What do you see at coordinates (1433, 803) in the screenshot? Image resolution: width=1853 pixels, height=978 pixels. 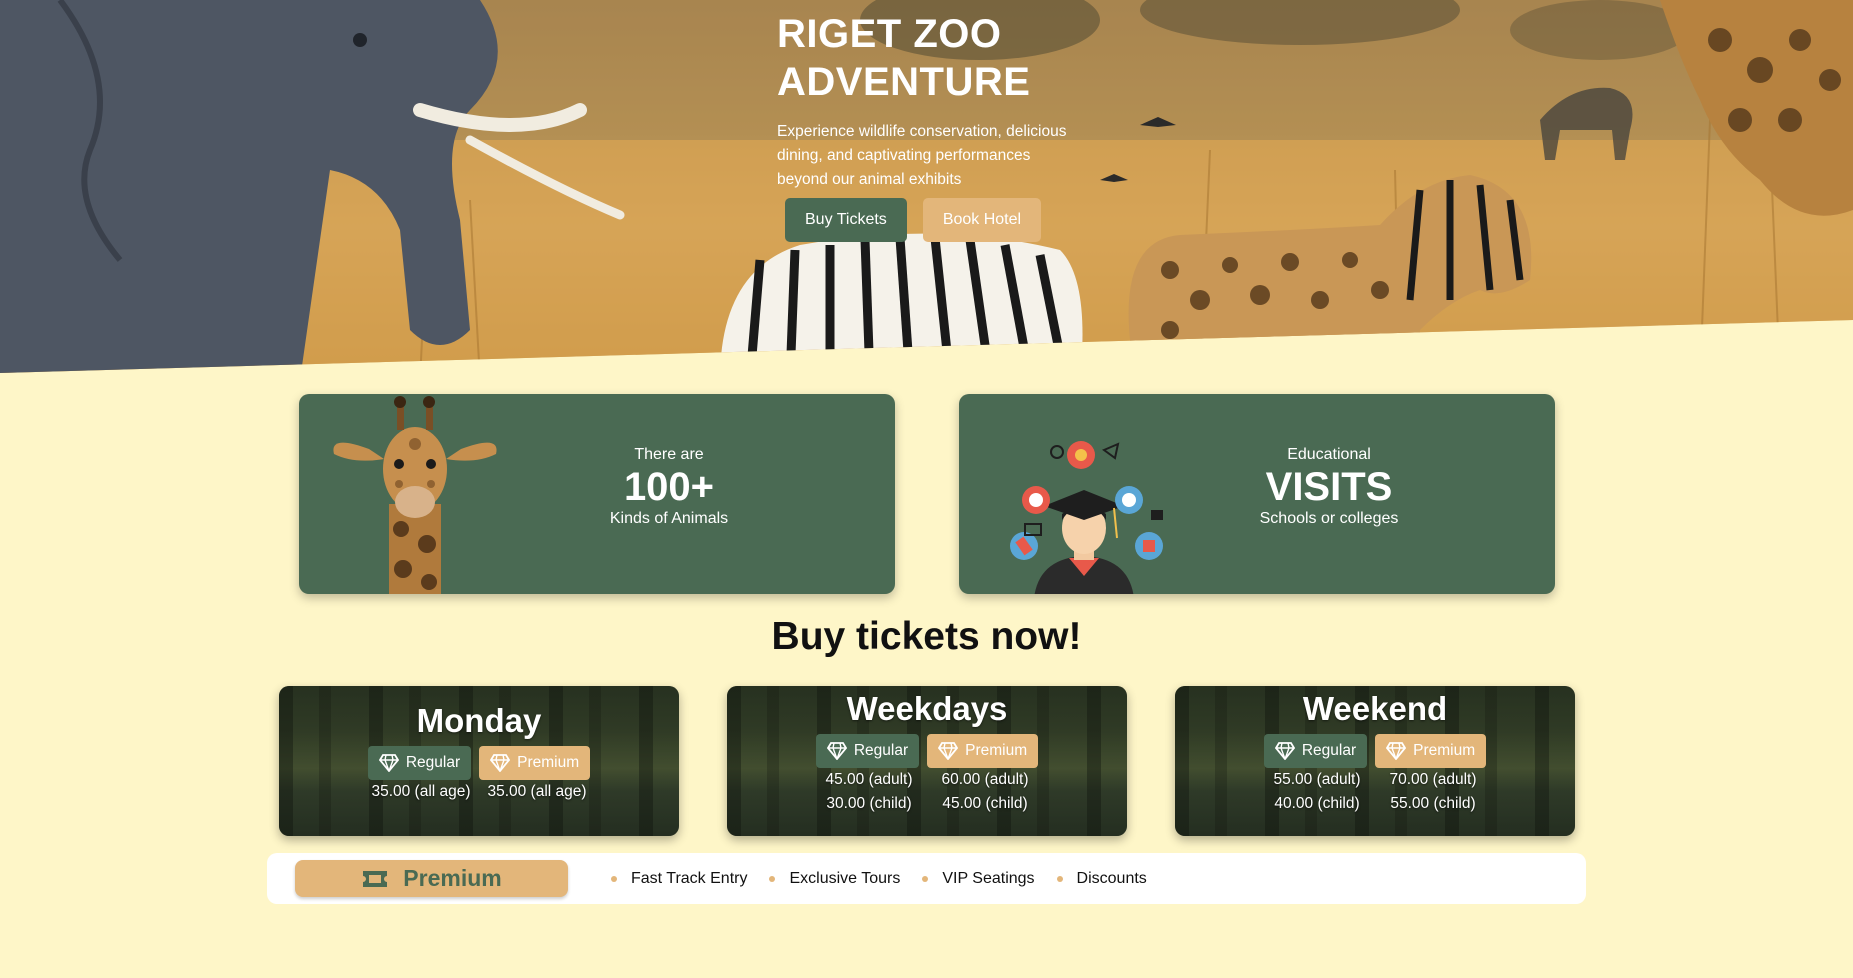 I see `premium-price-child: 55.00 (child)` at bounding box center [1433, 803].